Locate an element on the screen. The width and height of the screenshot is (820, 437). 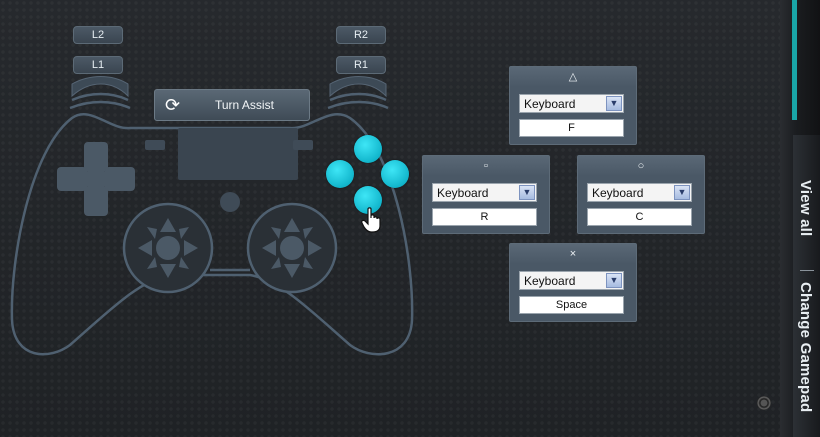
r1-button: R1 is located at coordinates (361, 65).